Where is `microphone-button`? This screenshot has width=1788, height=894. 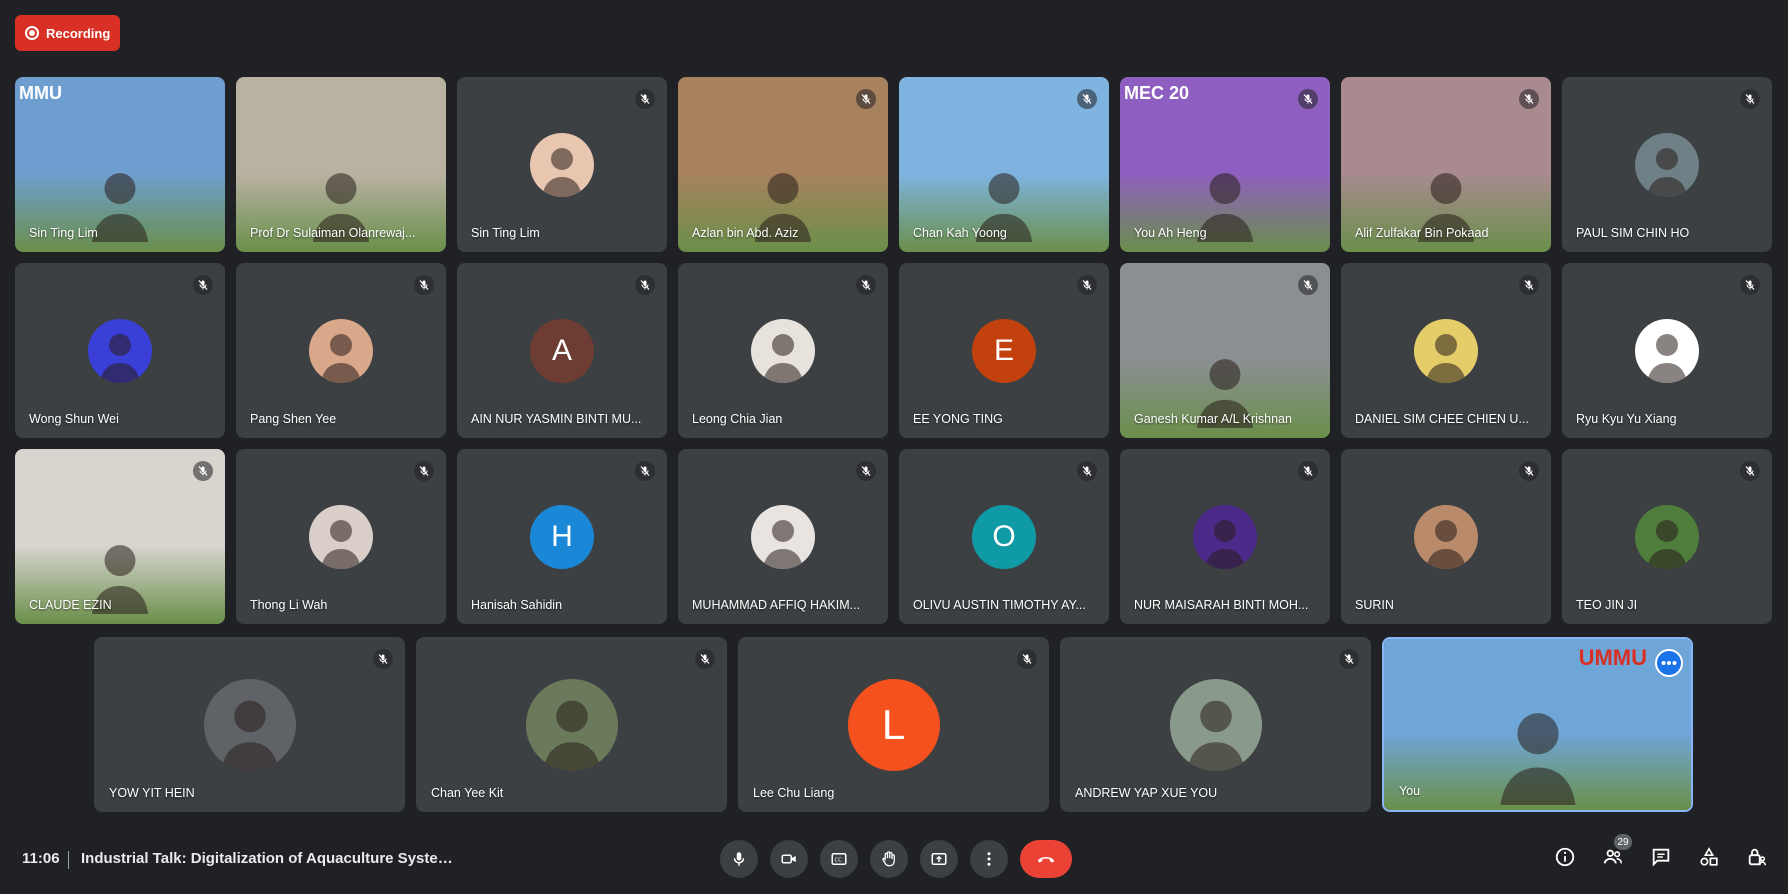 microphone-button is located at coordinates (739, 859).